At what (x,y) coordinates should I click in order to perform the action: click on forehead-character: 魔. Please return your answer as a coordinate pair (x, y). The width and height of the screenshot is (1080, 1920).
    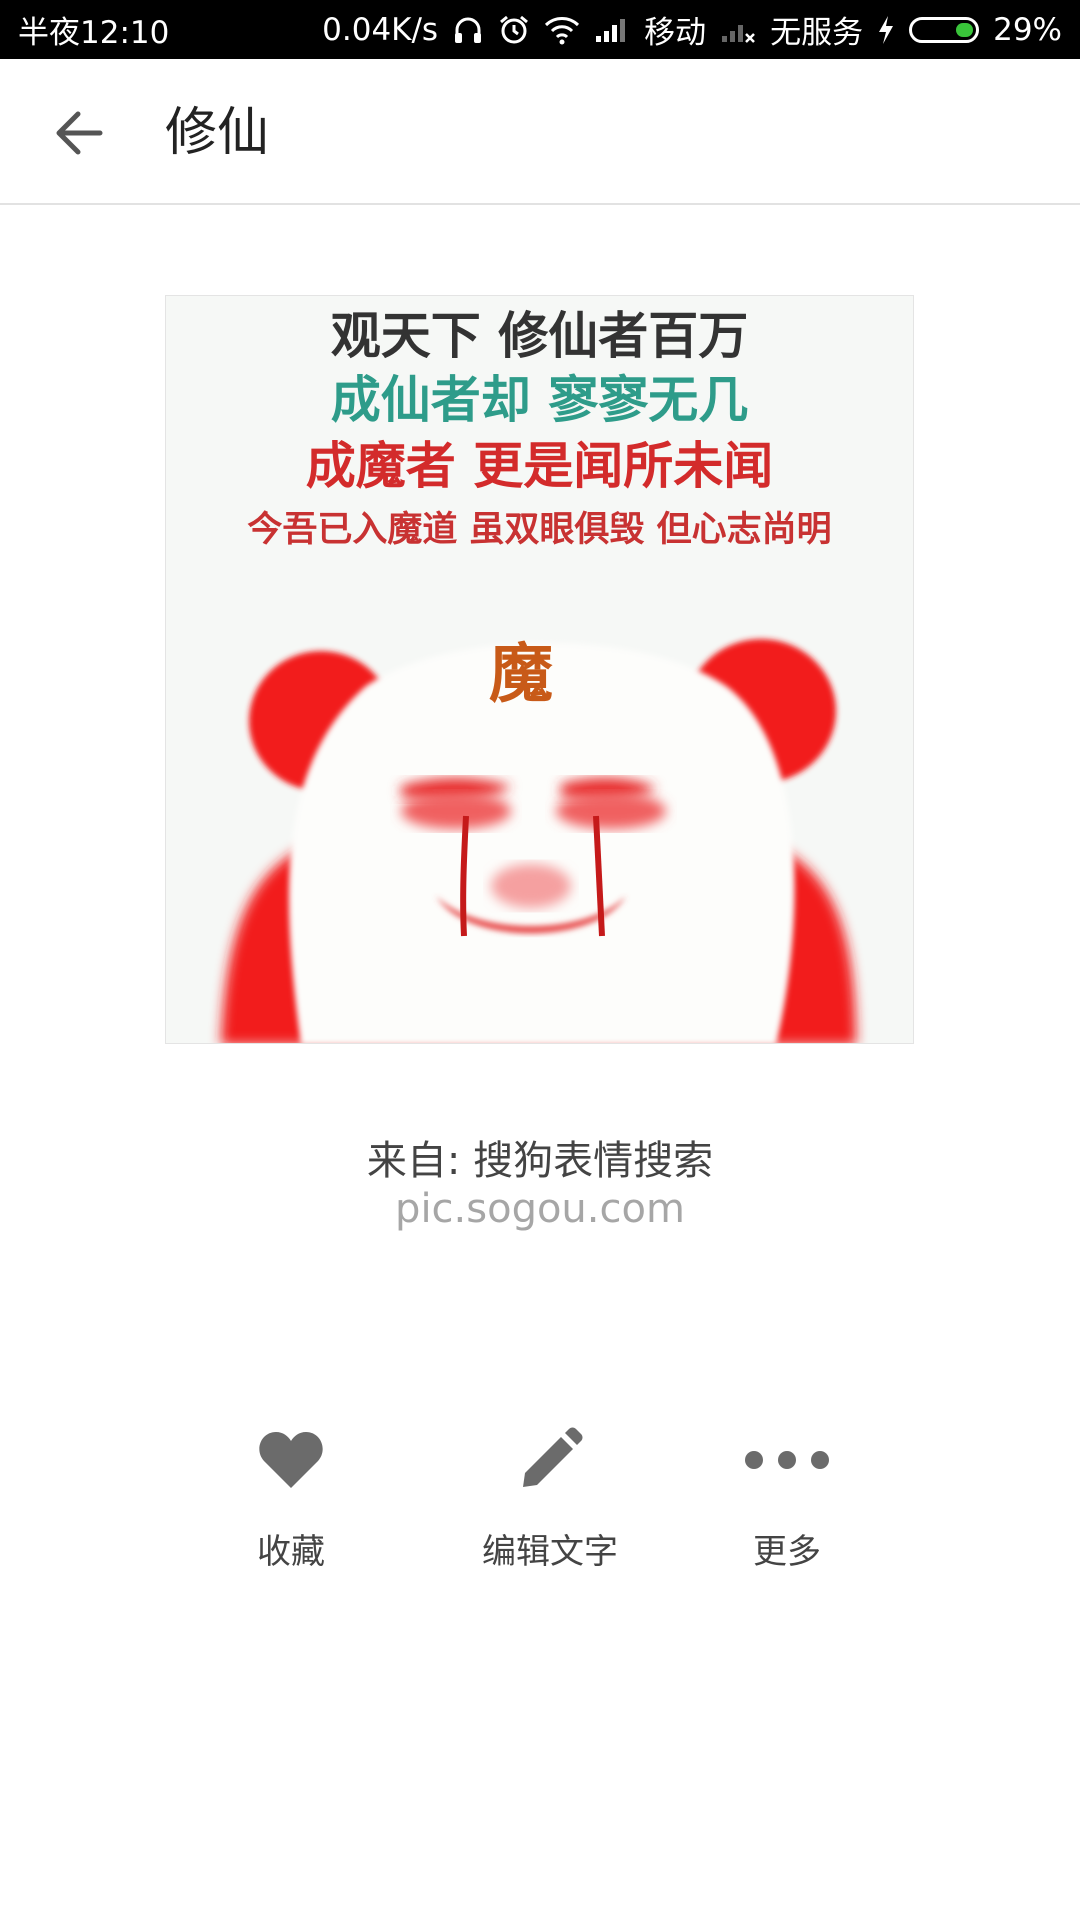
    Looking at the image, I should click on (521, 675).